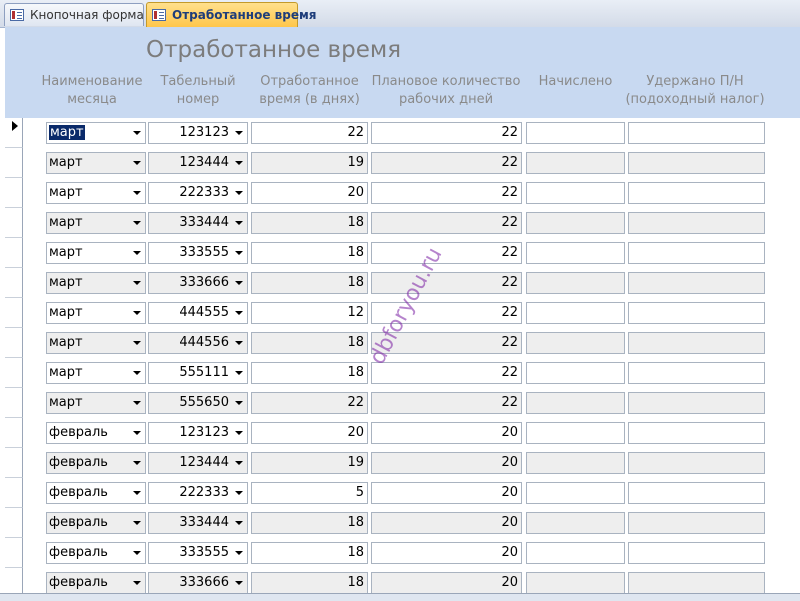 The image size is (800, 601). Describe the element at coordinates (198, 403) in the screenshot. I see `tabnum-combobox: 555650` at that location.